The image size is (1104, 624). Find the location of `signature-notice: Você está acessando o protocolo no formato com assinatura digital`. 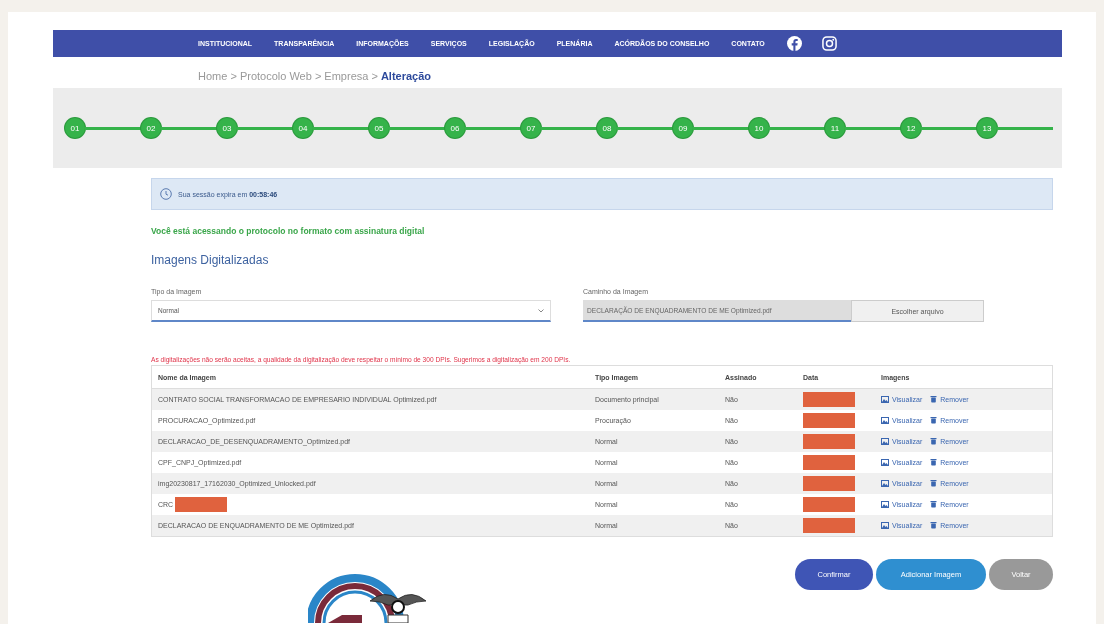

signature-notice: Você está acessando o protocolo no formato com assinatura digital is located at coordinates (288, 231).